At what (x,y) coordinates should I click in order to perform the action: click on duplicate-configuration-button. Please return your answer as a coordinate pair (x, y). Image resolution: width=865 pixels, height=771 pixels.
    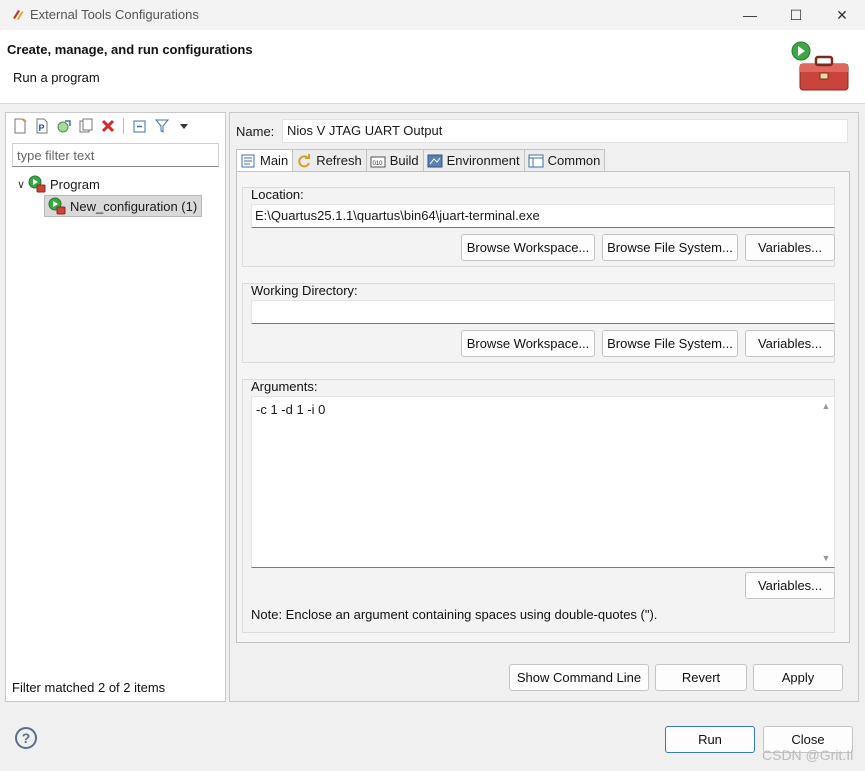
    Looking at the image, I should click on (85, 126).